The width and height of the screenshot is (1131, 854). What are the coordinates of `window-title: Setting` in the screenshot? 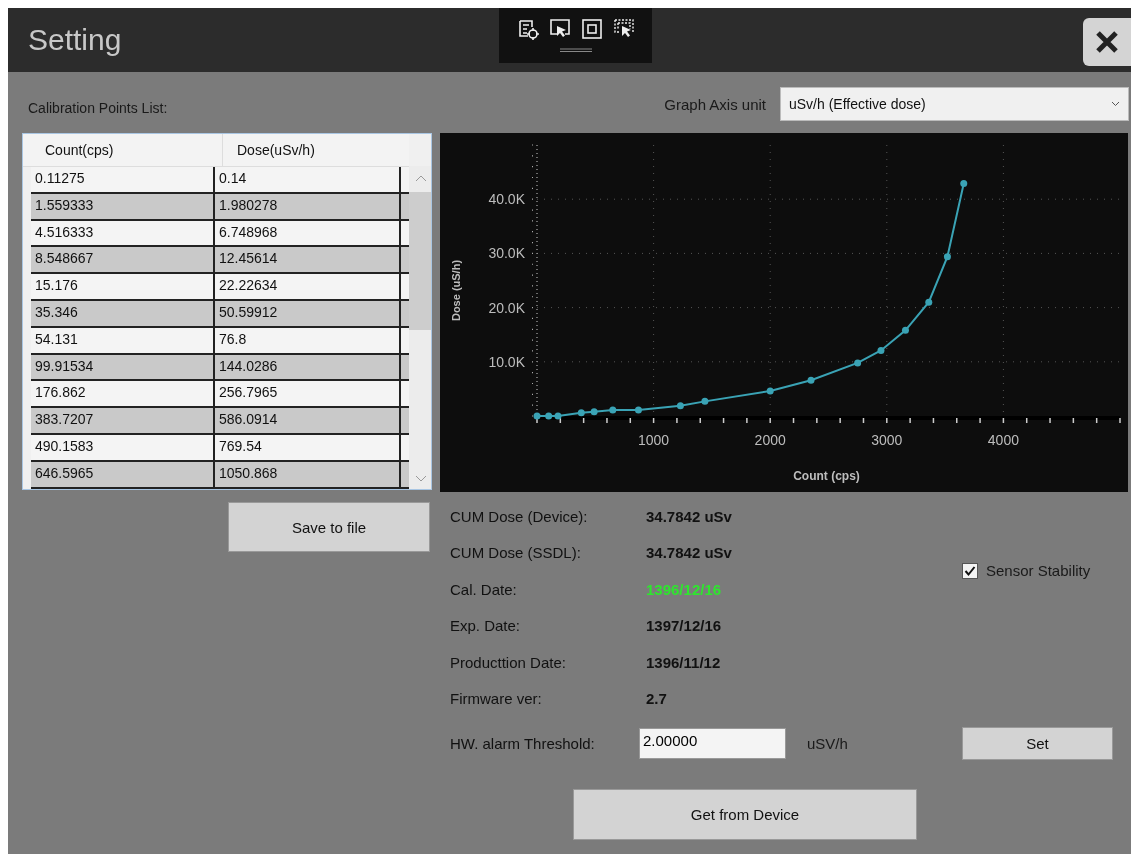 It's located at (75, 40).